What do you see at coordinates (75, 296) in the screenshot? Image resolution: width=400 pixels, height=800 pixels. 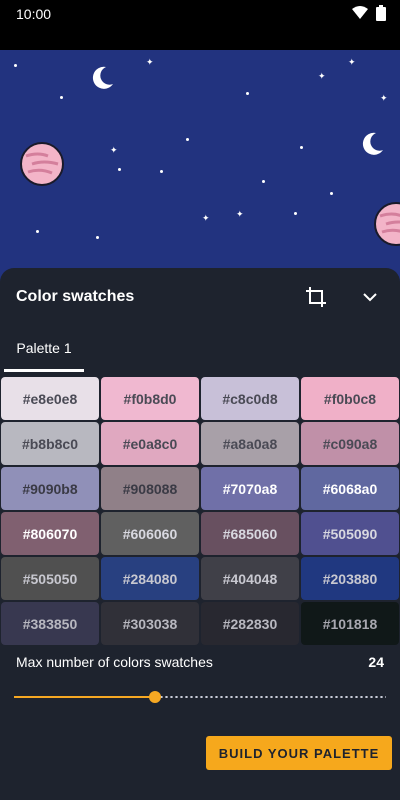 I see `sheet-title: Color swatches` at bounding box center [75, 296].